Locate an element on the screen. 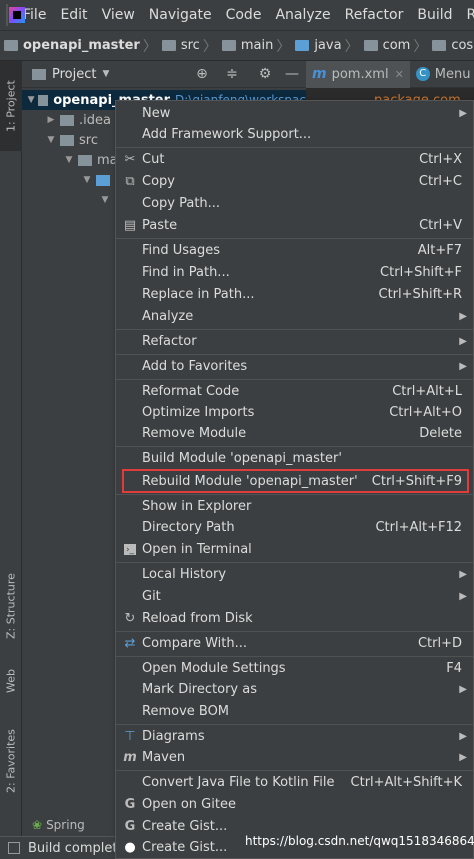  intellij-logo-icon is located at coordinates (15, 15).